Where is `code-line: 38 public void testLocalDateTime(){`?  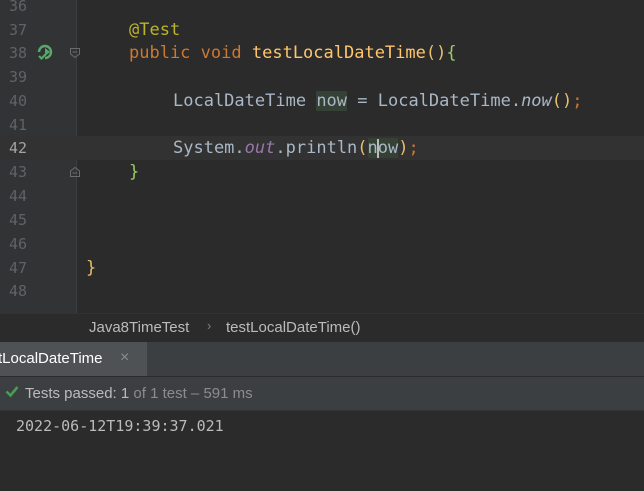 code-line: 38 public void testLocalDateTime(){ is located at coordinates (322, 53).